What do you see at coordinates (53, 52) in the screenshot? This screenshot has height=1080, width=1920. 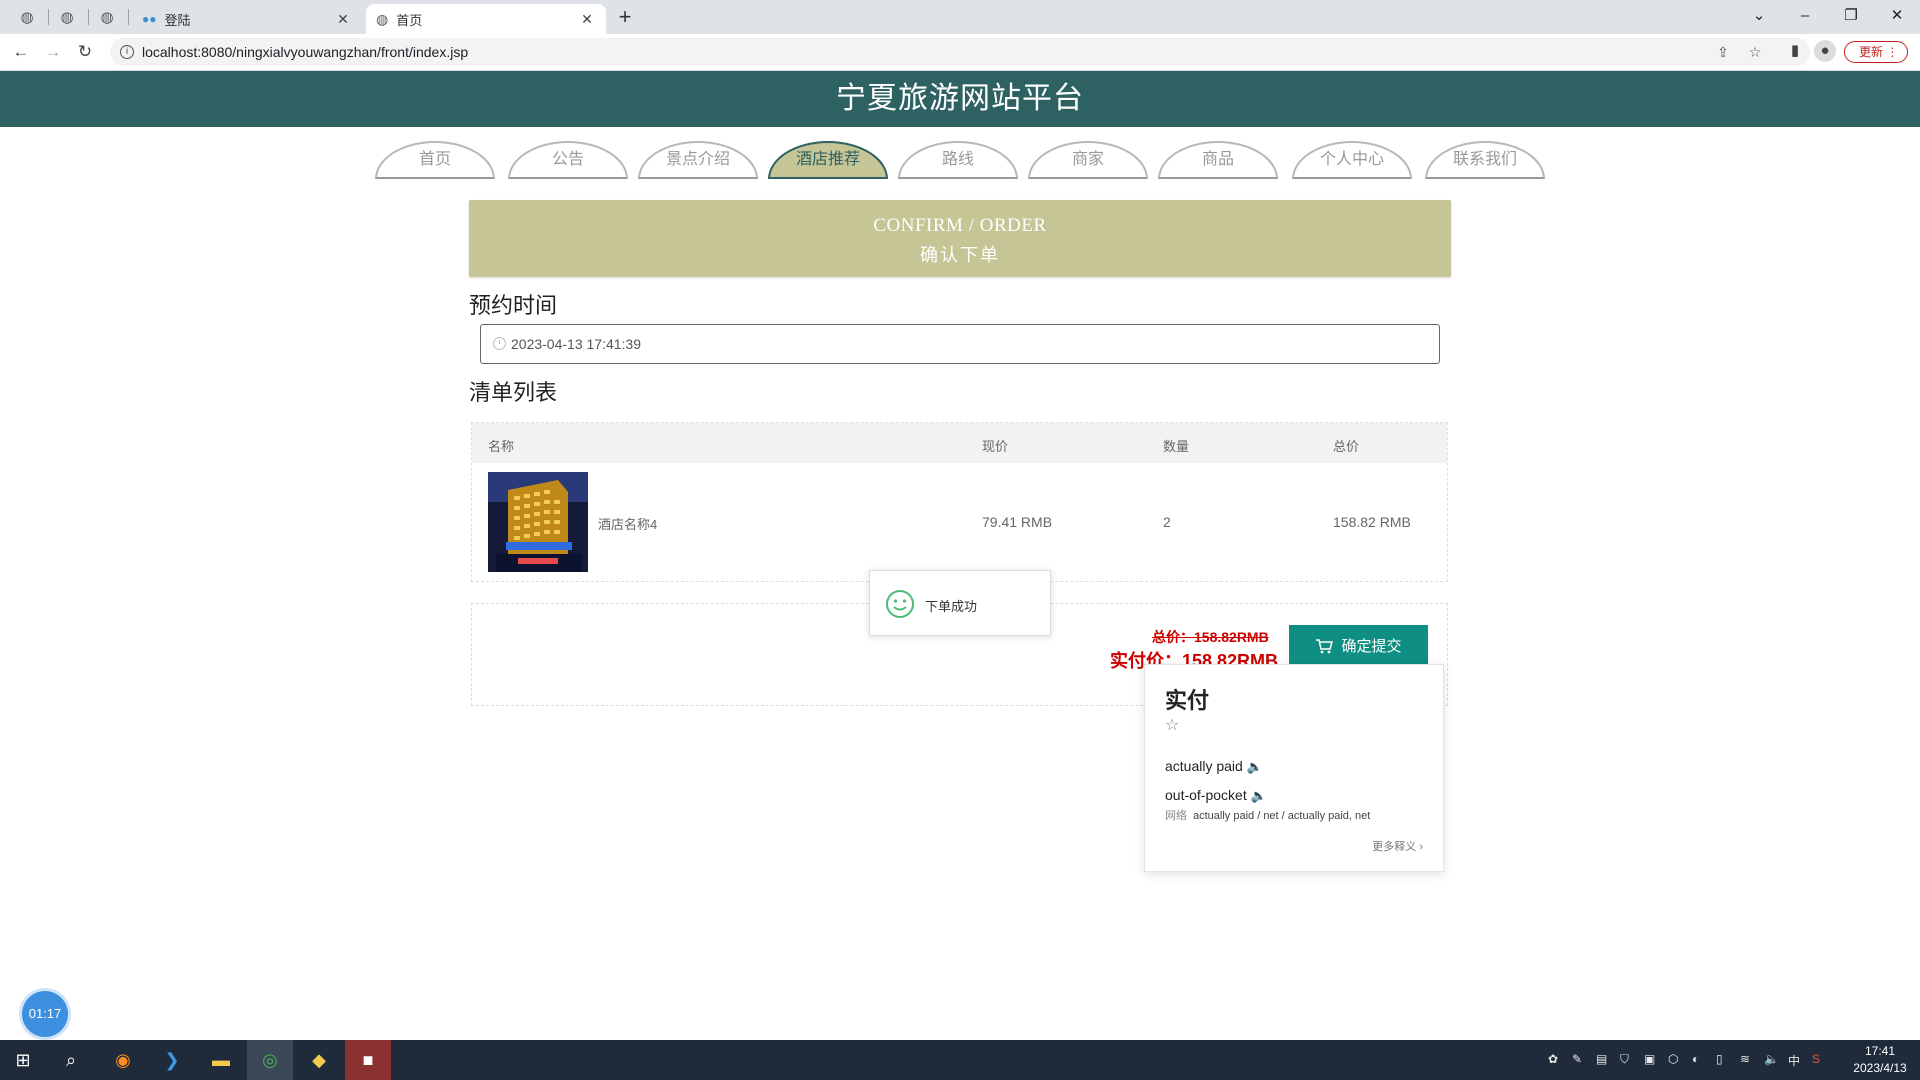 I see `forward-arrow-icon: →` at bounding box center [53, 52].